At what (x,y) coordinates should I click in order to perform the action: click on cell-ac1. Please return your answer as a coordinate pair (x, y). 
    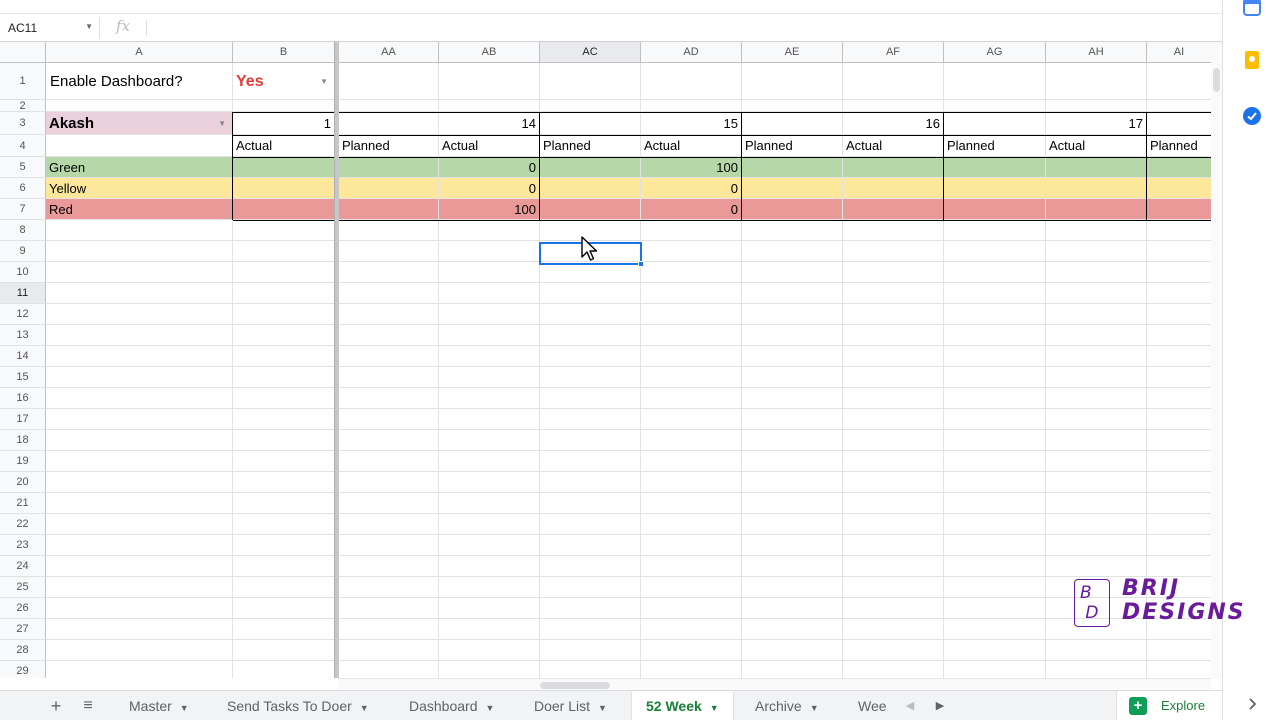
    Looking at the image, I should click on (590, 81).